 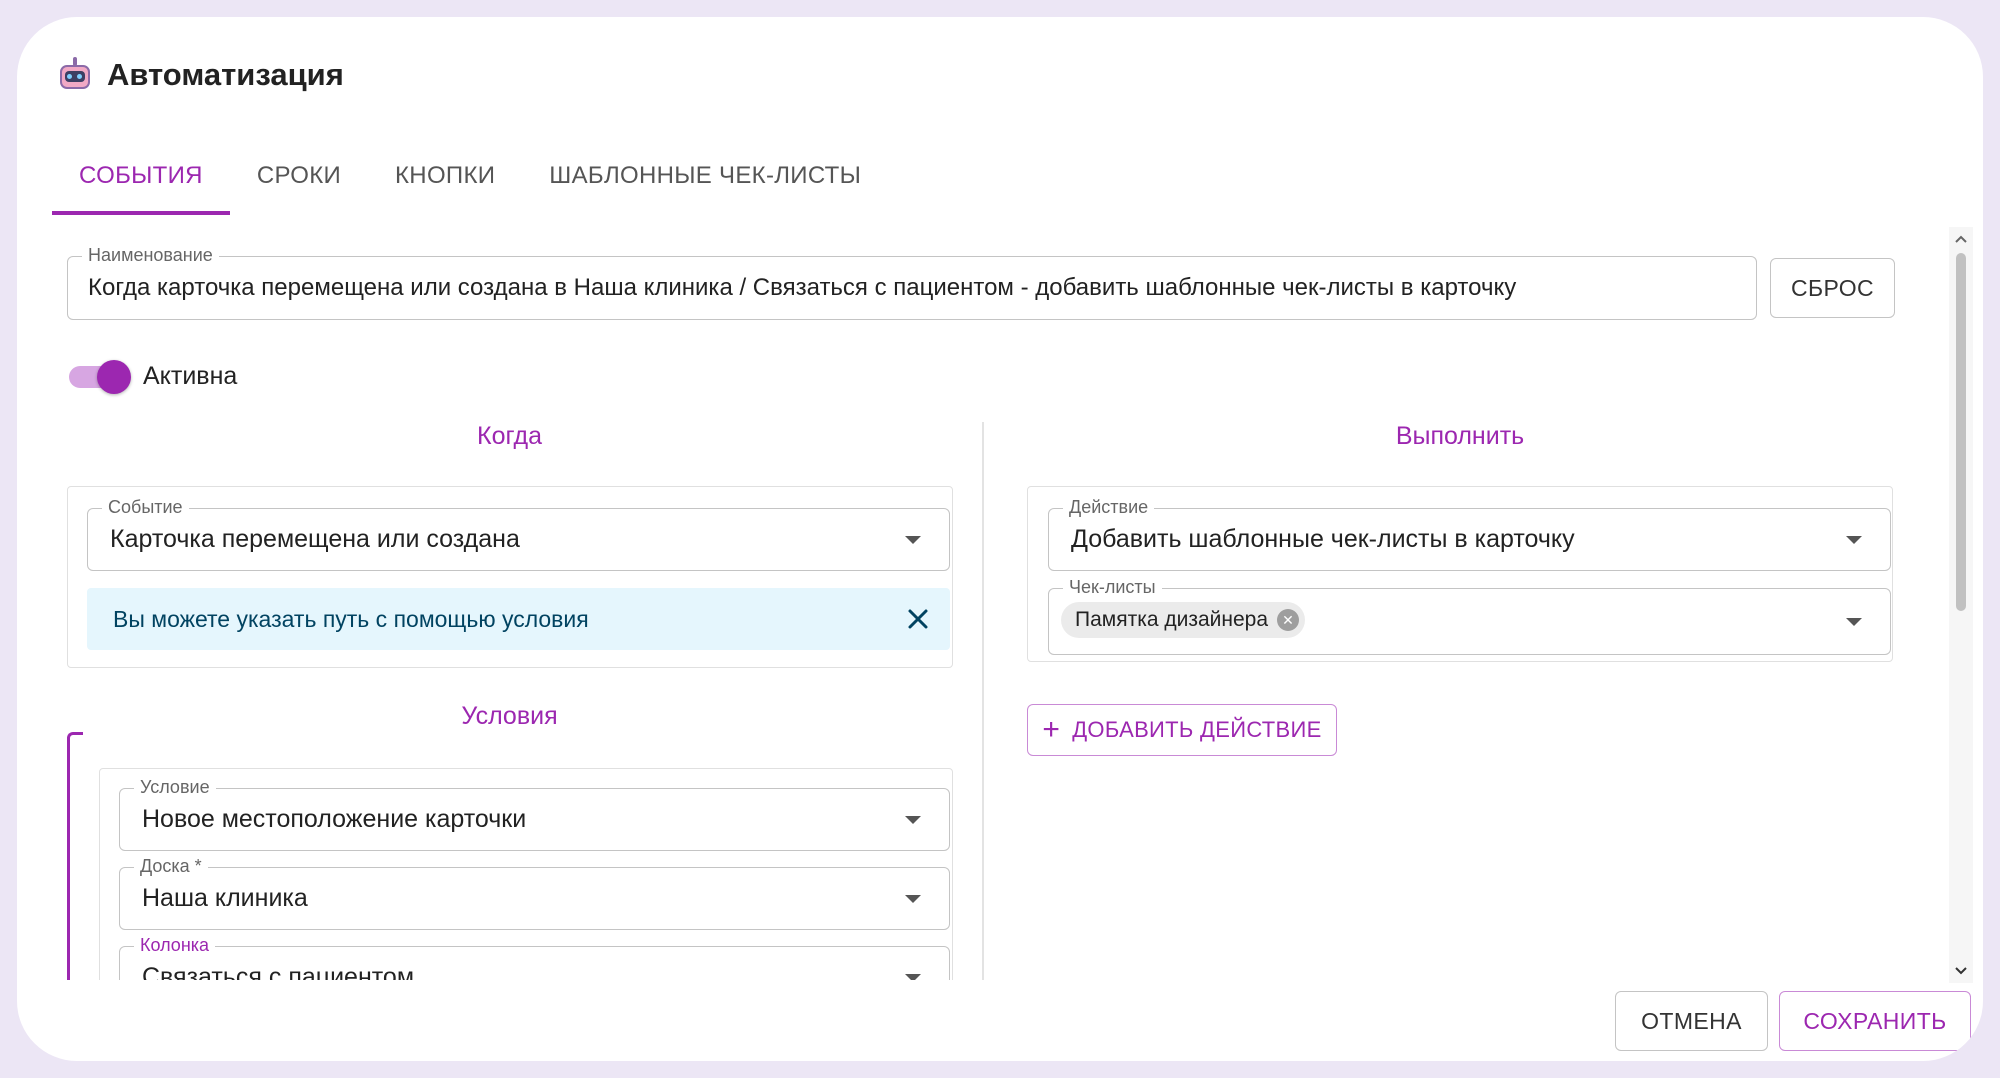 What do you see at coordinates (918, 619) in the screenshot?
I see `close-icon` at bounding box center [918, 619].